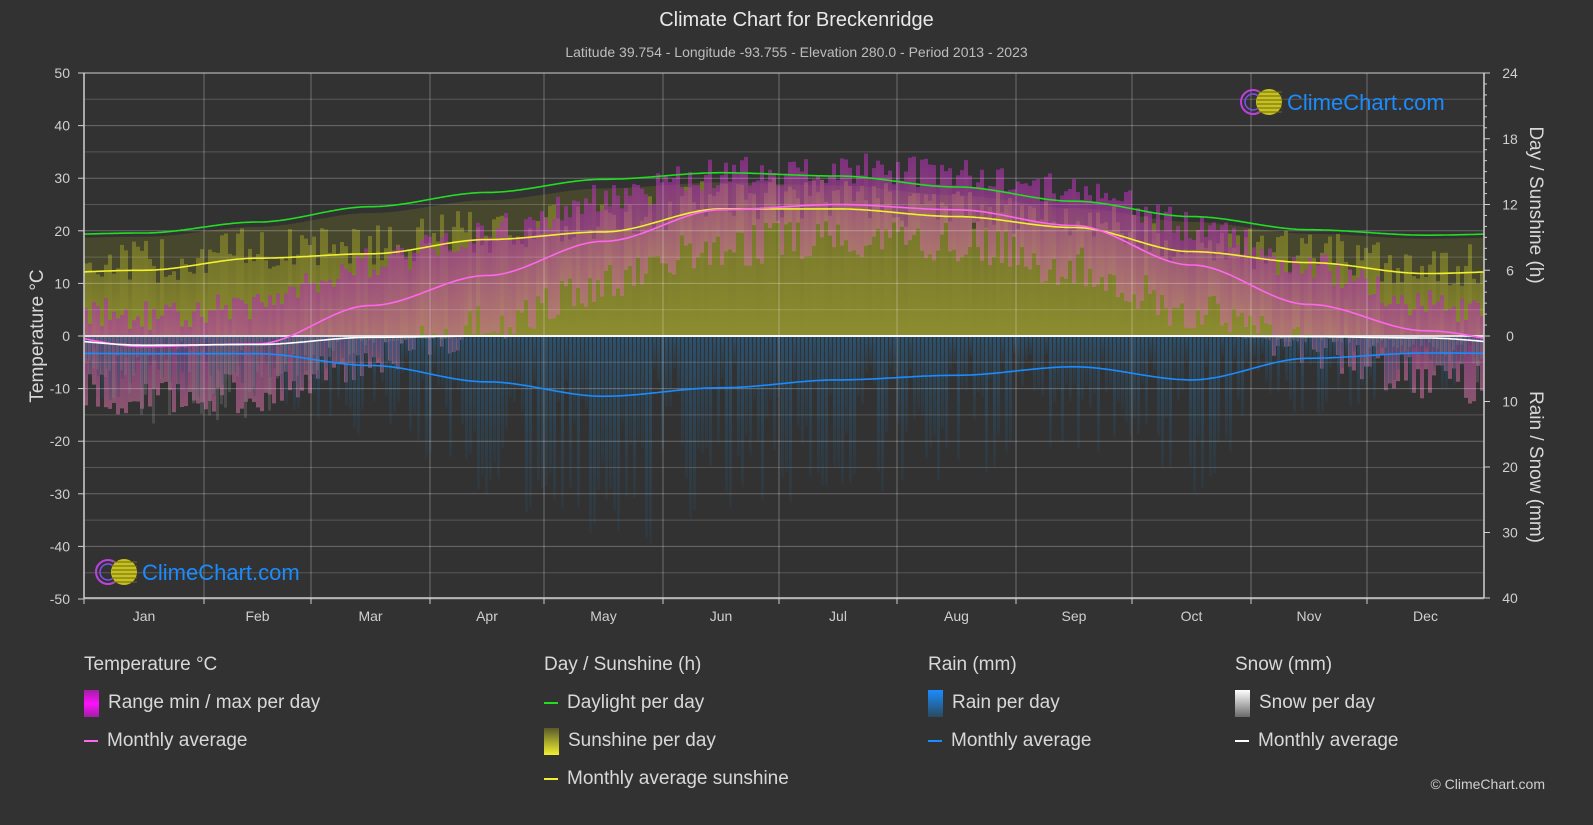 The image size is (1593, 825). What do you see at coordinates (37, 335) in the screenshot?
I see `left-axis-title: Temperature °C` at bounding box center [37, 335].